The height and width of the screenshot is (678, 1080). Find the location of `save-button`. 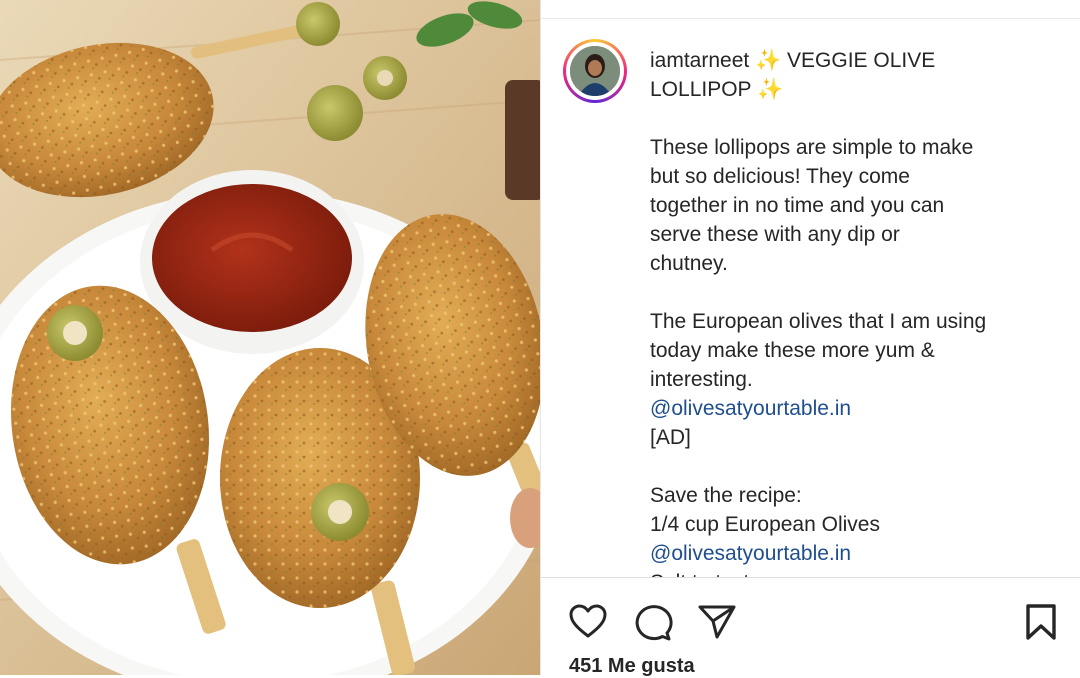

save-button is located at coordinates (1041, 622).